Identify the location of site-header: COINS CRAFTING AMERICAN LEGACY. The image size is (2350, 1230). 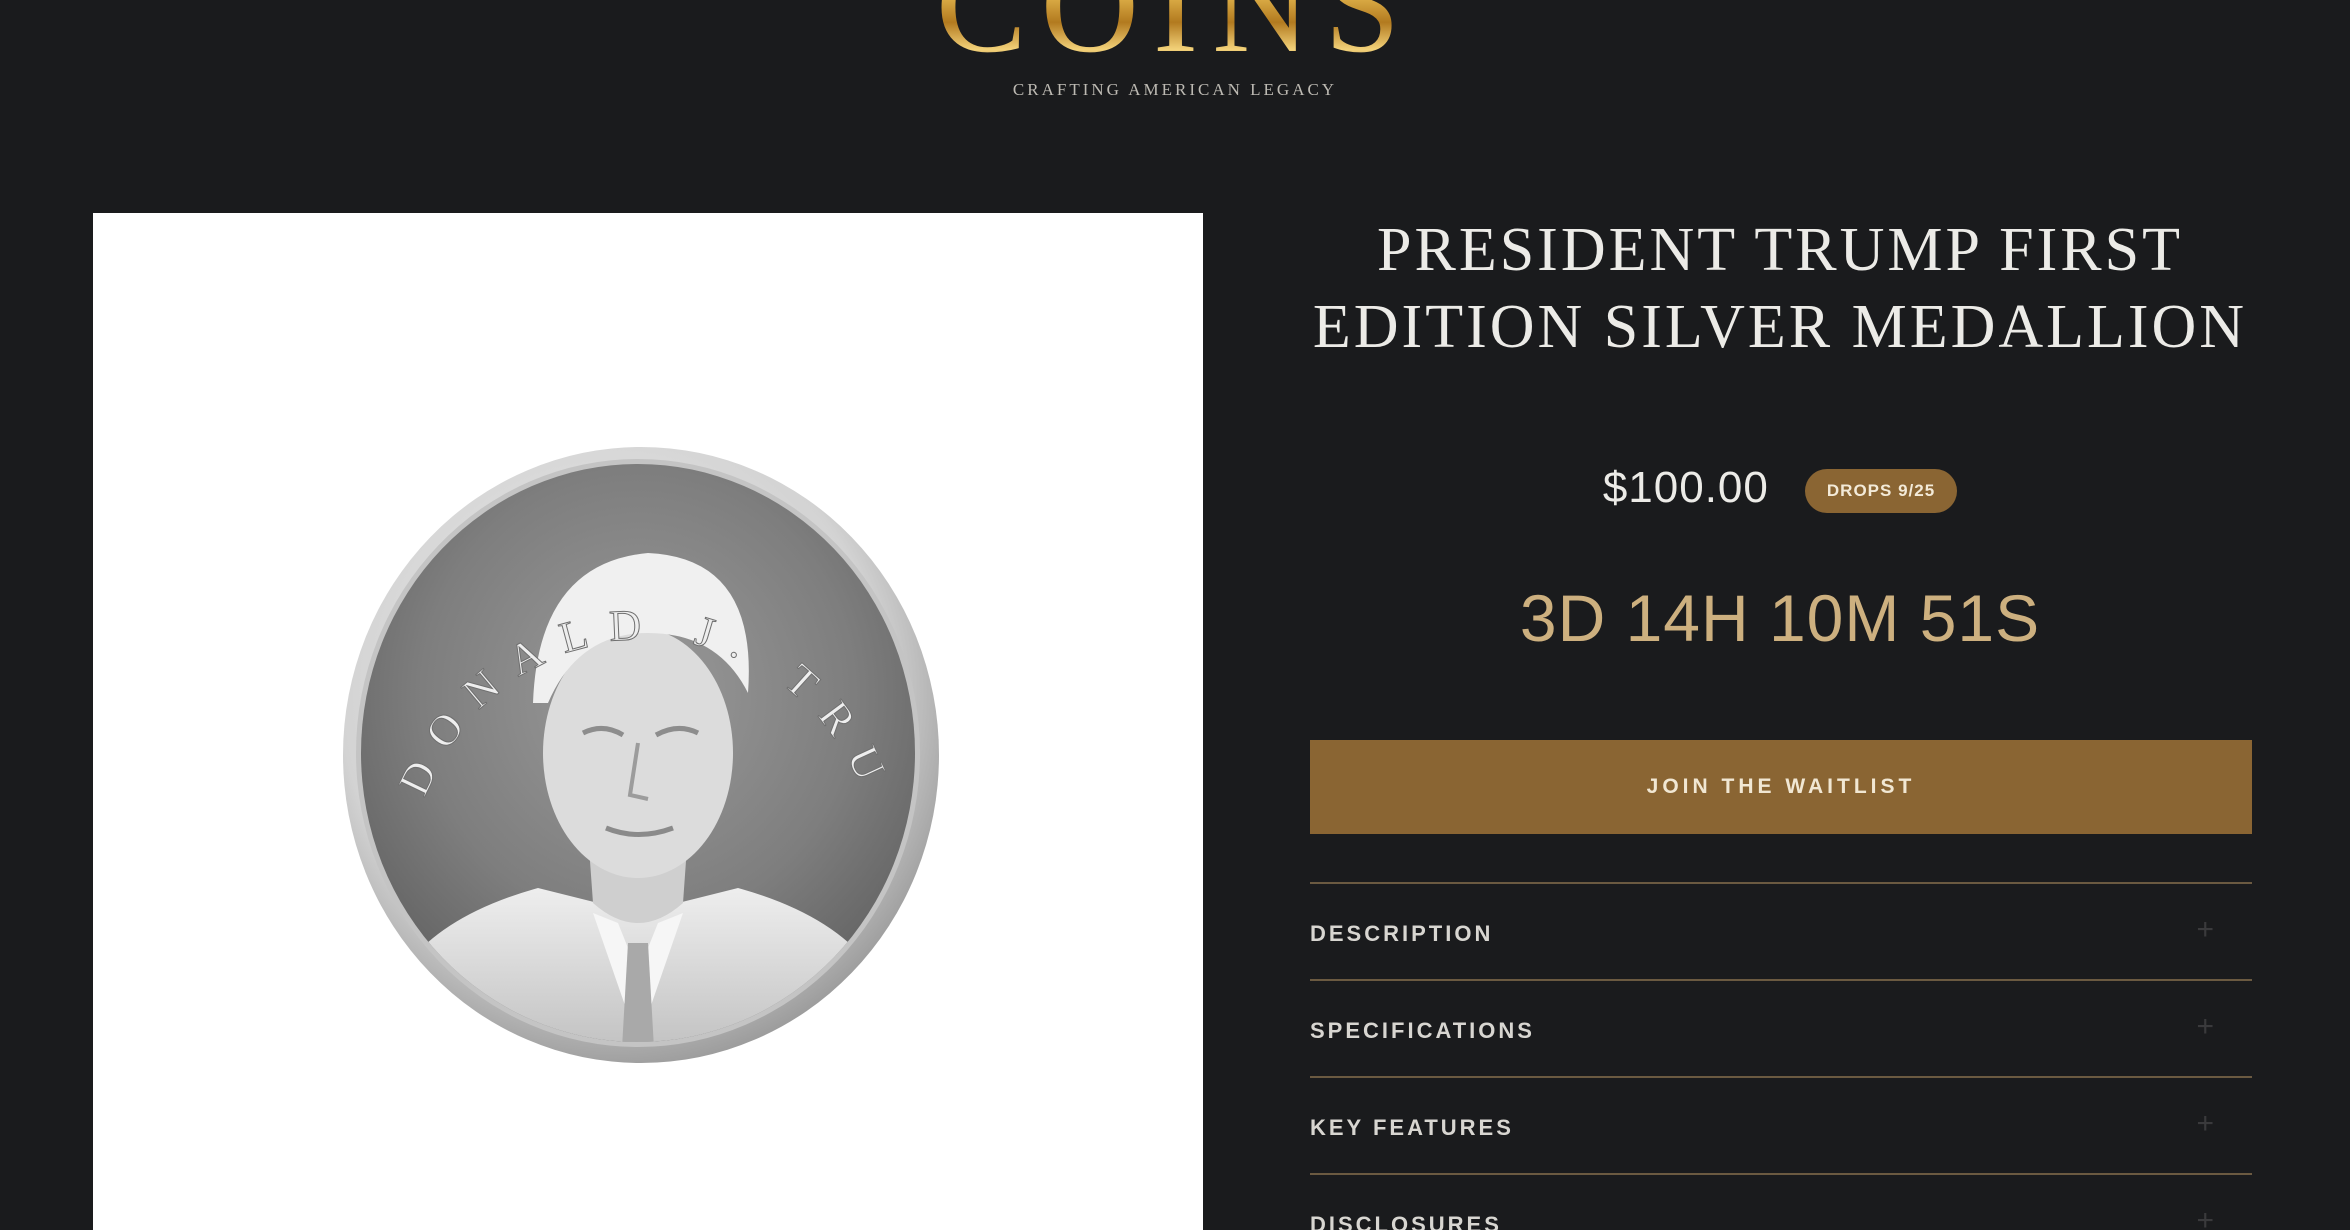
(1175, 55).